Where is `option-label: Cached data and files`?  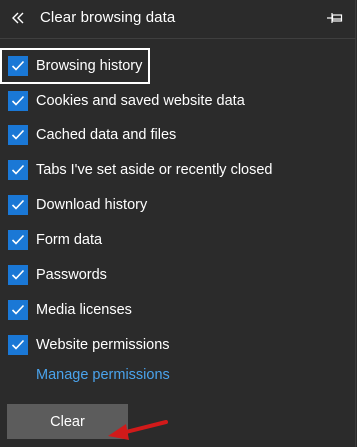
option-label: Cached data and files is located at coordinates (106, 135).